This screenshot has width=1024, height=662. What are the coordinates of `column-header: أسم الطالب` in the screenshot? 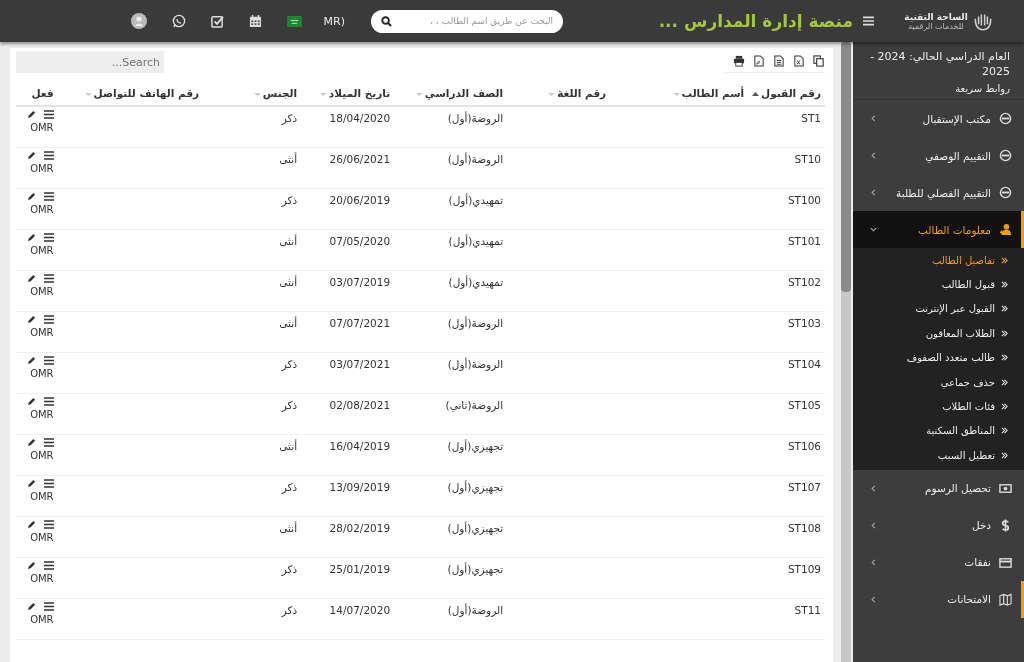 It's located at (679, 92).